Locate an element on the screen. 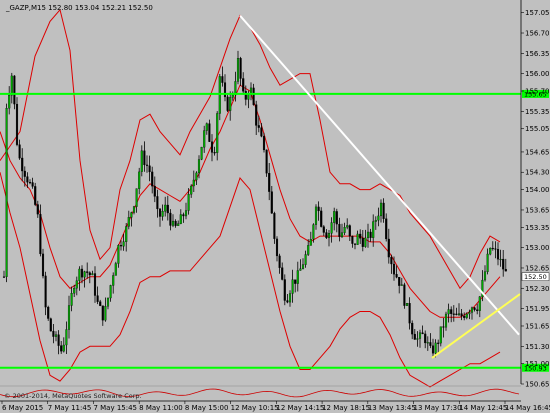 The height and width of the screenshot is (413, 550). time-tick-label: 7 May 15:45 is located at coordinates (115, 408).